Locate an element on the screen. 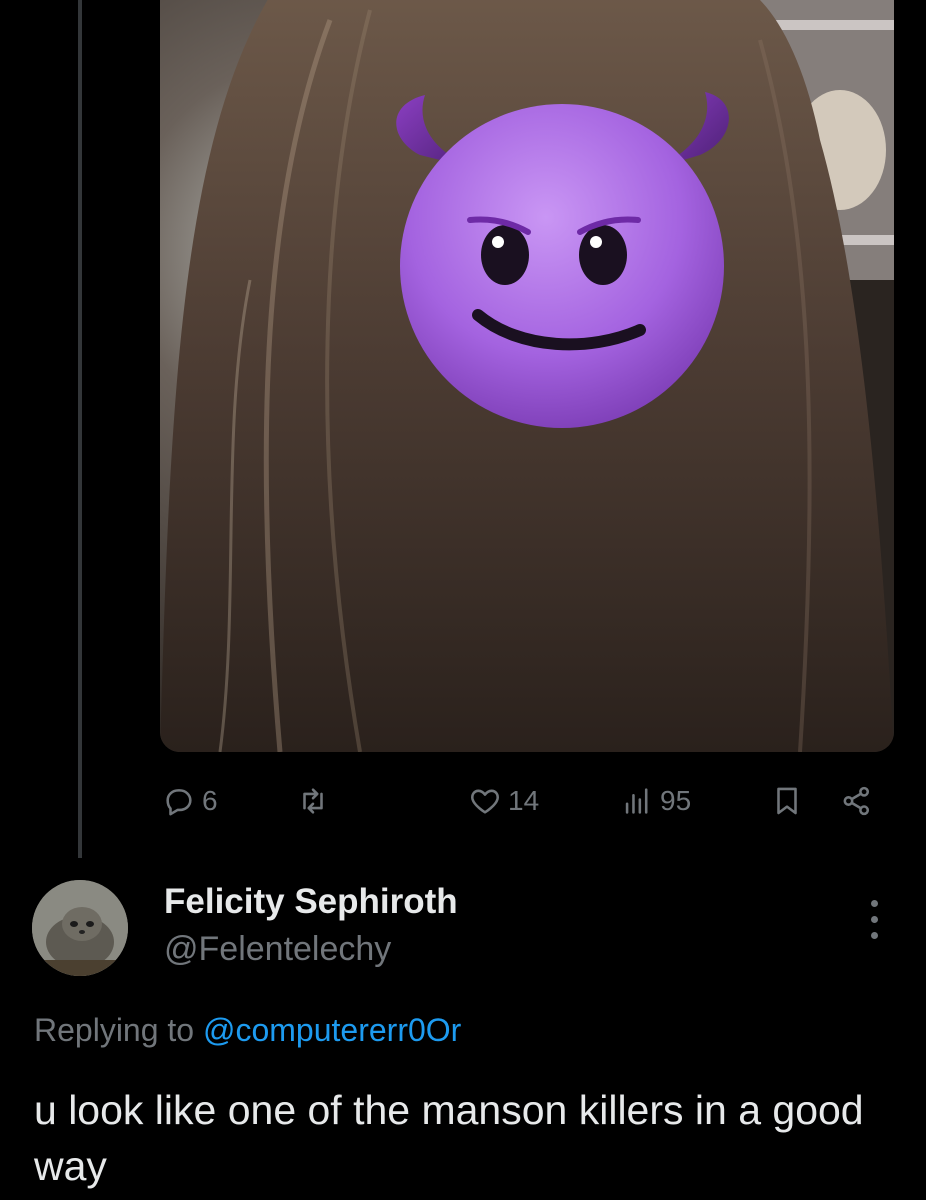 This screenshot has width=926, height=1200. avatar-image is located at coordinates (80, 928).